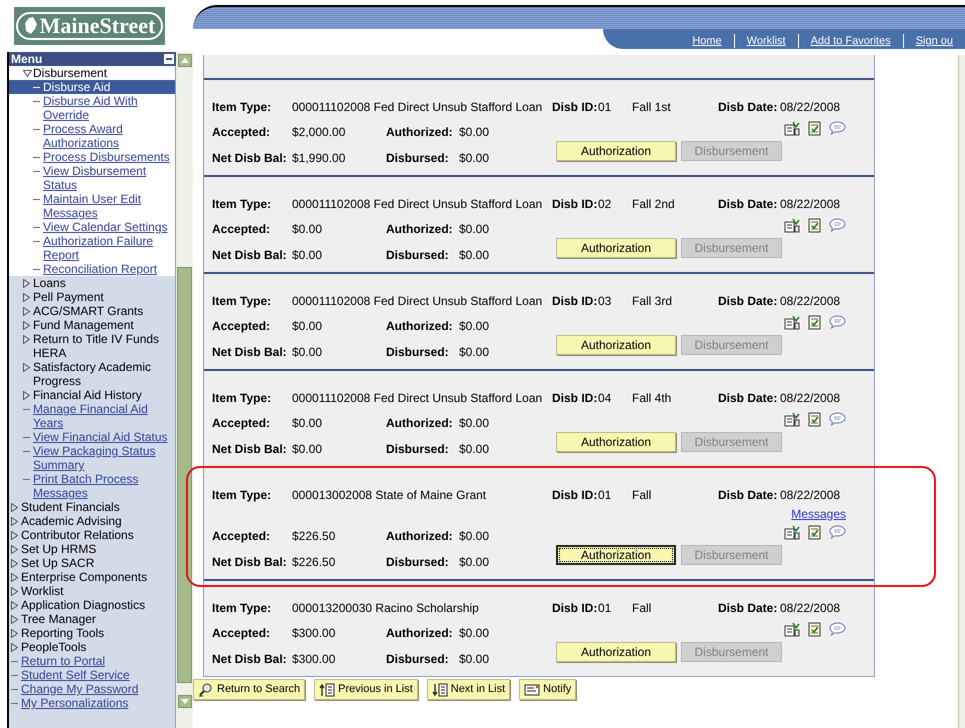 The height and width of the screenshot is (728, 965). Describe the element at coordinates (366, 689) in the screenshot. I see `toolbar-button: Previous in List` at that location.